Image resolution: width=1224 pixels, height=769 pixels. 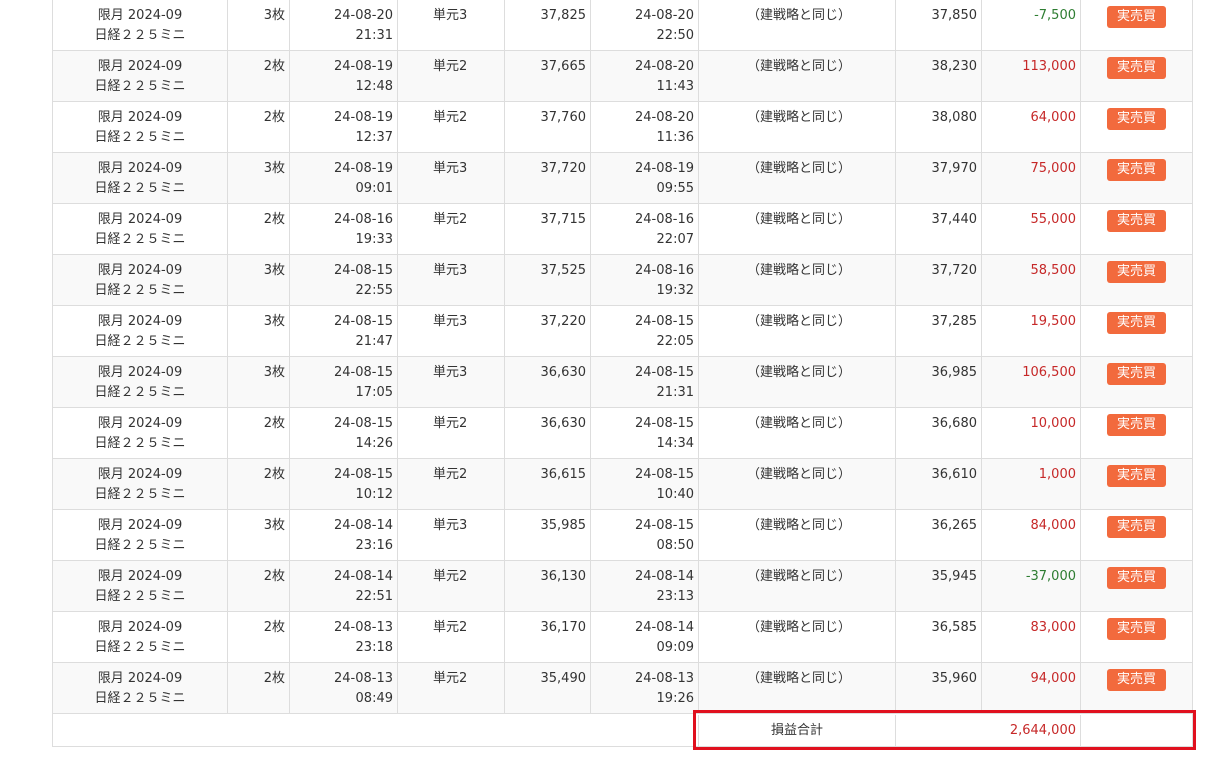 What do you see at coordinates (938, 127) in the screenshot?
I see `exit-price-cell: 38,080` at bounding box center [938, 127].